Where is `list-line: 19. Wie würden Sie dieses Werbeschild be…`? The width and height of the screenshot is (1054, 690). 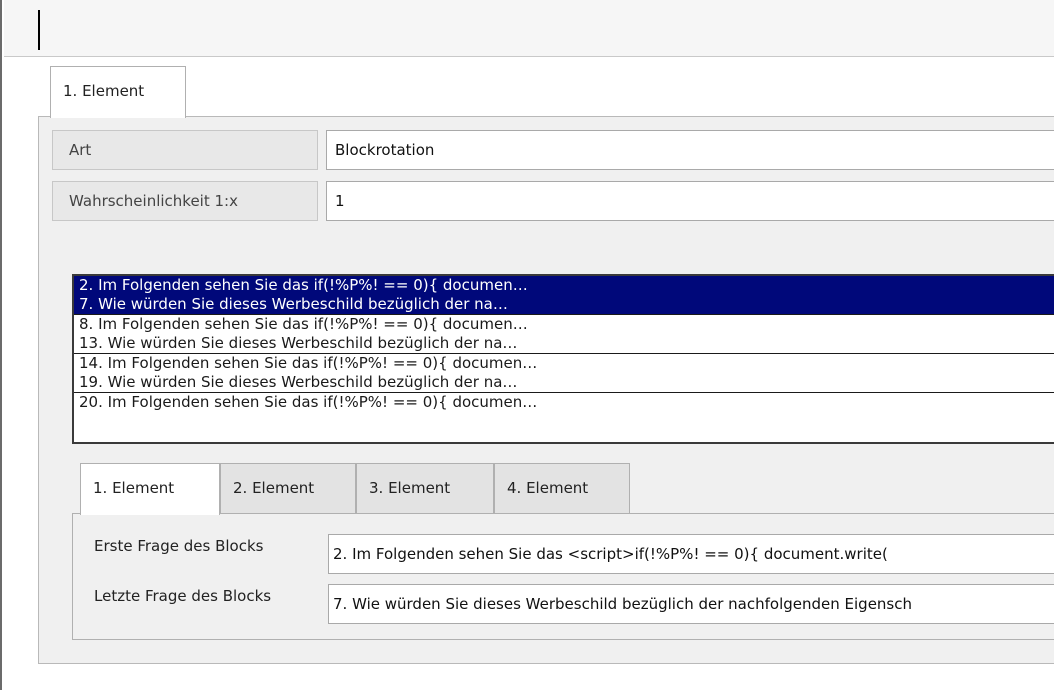 list-line: 19. Wie würden Sie dieses Werbeschild be… is located at coordinates (298, 382).